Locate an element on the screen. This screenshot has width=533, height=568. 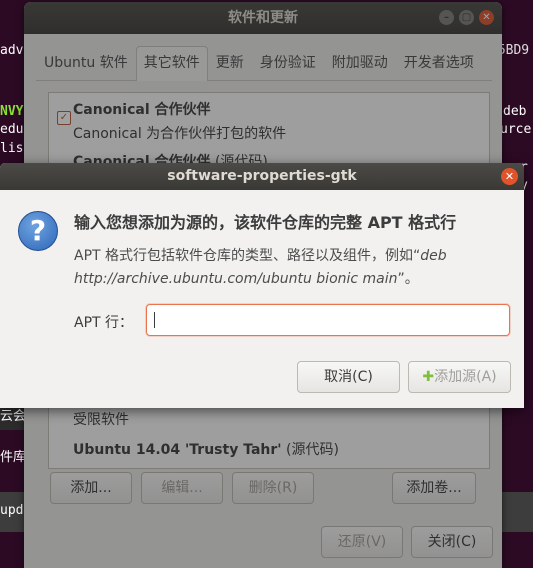
add-source-button: ✚添加源(A) is located at coordinates (459, 377).